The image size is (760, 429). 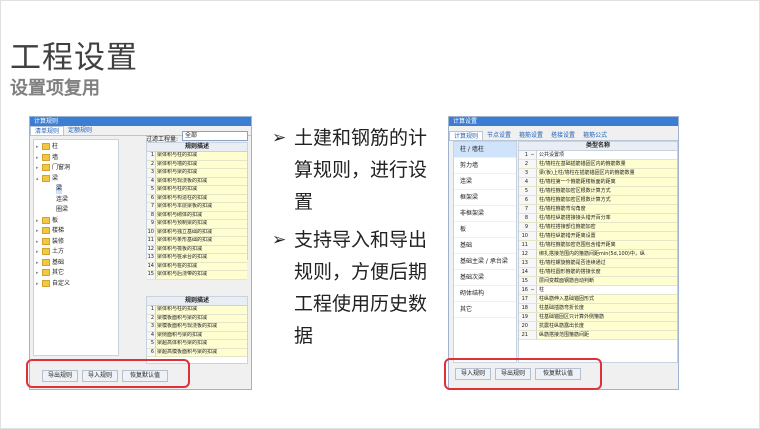 I want to click on tree-item: ▸ 土方, so click(x=50, y=252).